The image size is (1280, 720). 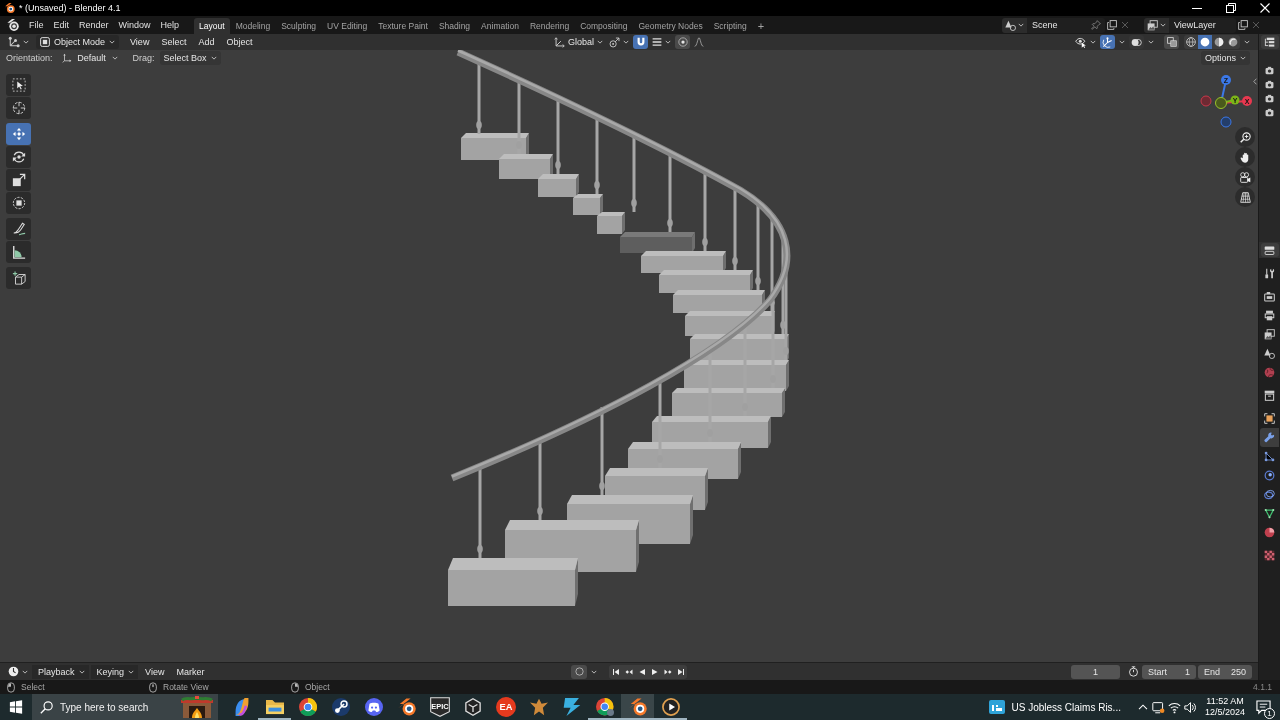 What do you see at coordinates (29, 58) in the screenshot?
I see `orientation-label: Orientation:` at bounding box center [29, 58].